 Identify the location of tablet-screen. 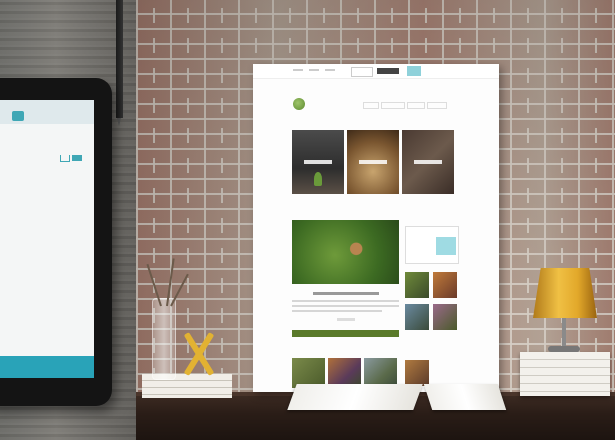
(47, 239).